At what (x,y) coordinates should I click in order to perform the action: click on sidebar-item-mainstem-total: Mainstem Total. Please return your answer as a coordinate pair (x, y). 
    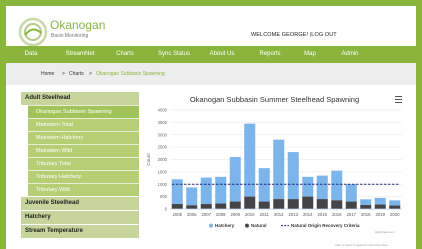
    Looking at the image, I should click on (83, 124).